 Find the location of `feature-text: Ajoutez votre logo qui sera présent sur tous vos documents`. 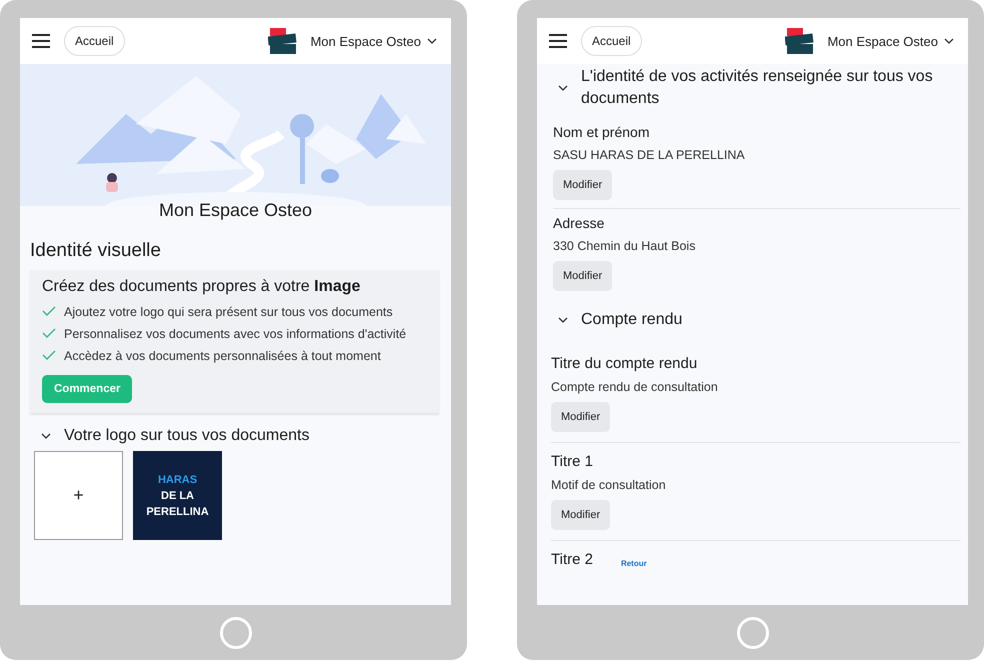

feature-text: Ajoutez votre logo qui sera présent sur tous vos documents is located at coordinates (228, 312).